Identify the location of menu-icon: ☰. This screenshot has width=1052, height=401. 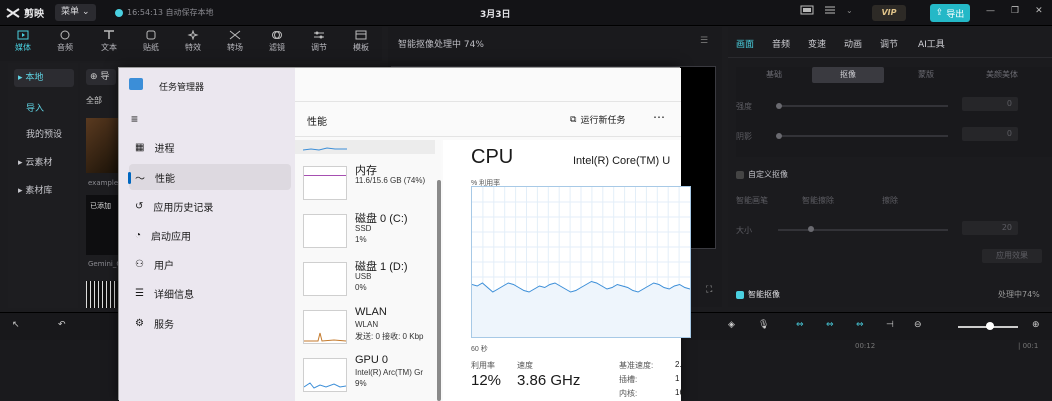
(704, 41).